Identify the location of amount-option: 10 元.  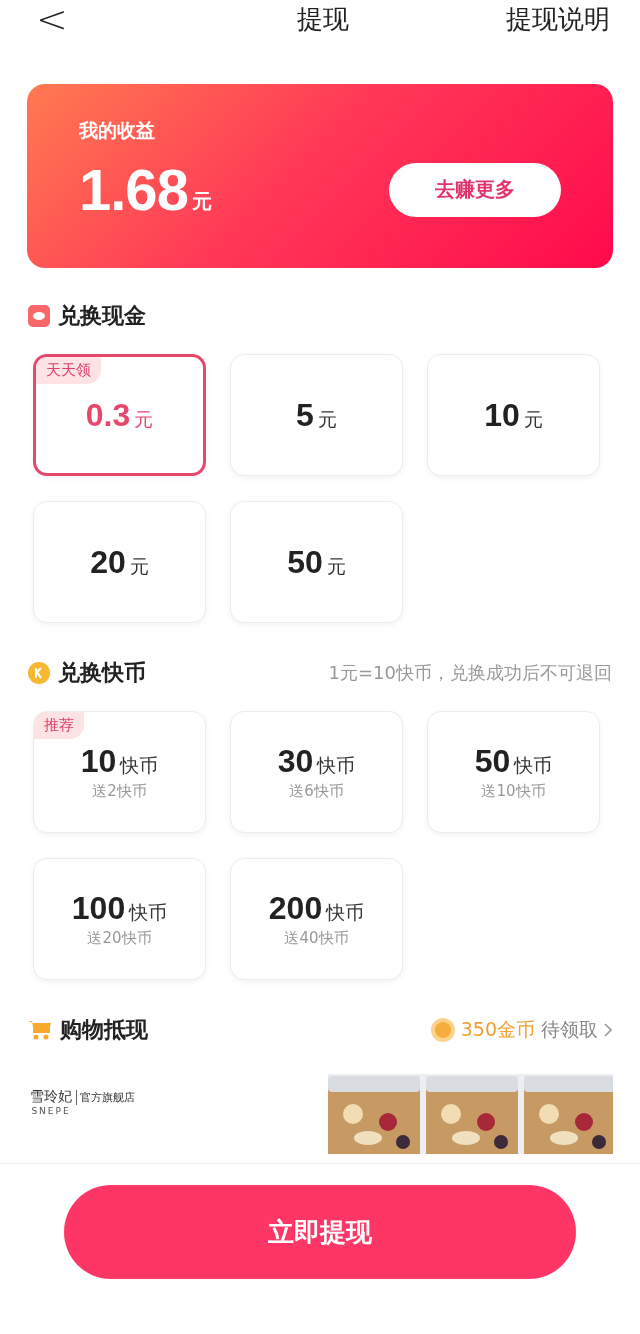
(513, 415).